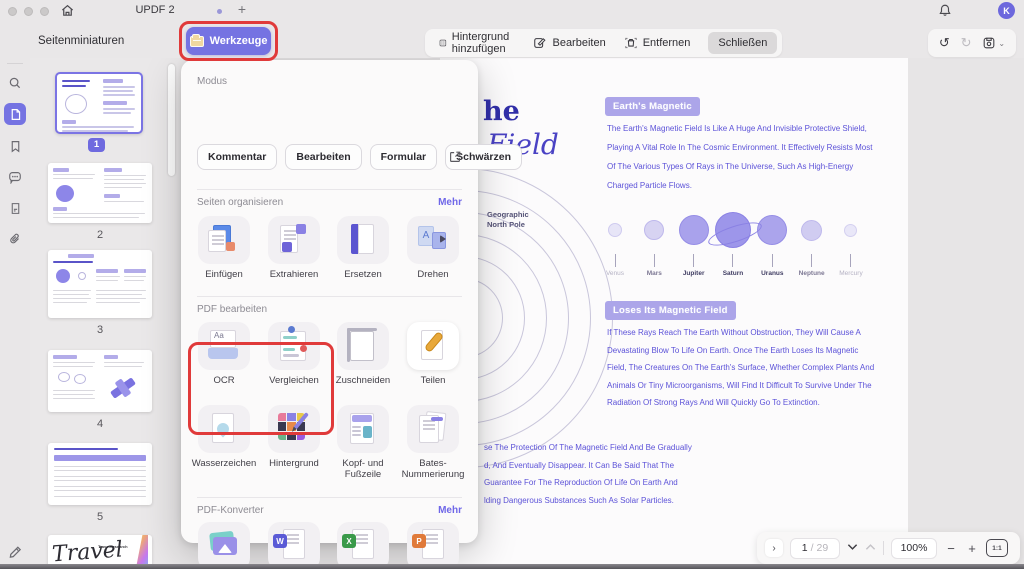  I want to click on header-footer-icon, so click(363, 429).